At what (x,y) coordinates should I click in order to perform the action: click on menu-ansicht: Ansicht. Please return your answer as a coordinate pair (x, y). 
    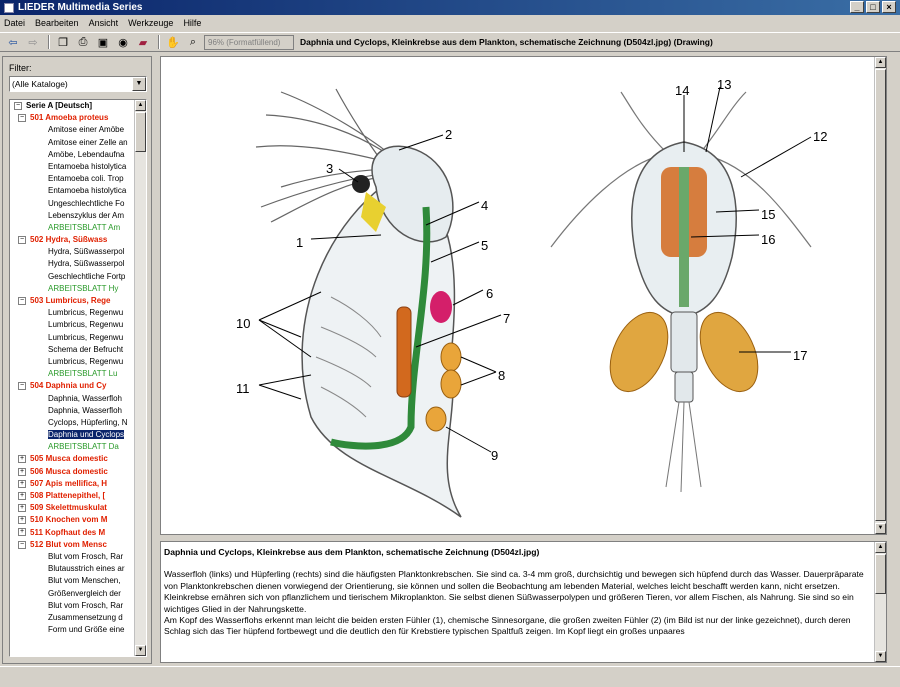
    Looking at the image, I should click on (104, 23).